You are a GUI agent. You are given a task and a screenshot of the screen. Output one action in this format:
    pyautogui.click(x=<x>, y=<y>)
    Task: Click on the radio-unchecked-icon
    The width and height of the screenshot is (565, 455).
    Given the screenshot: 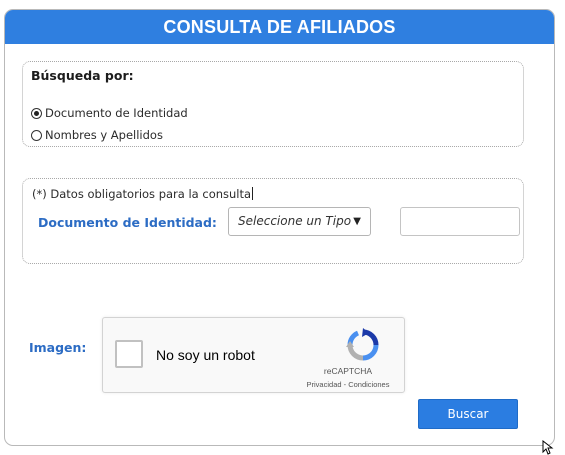 What is the action you would take?
    pyautogui.click(x=36, y=135)
    